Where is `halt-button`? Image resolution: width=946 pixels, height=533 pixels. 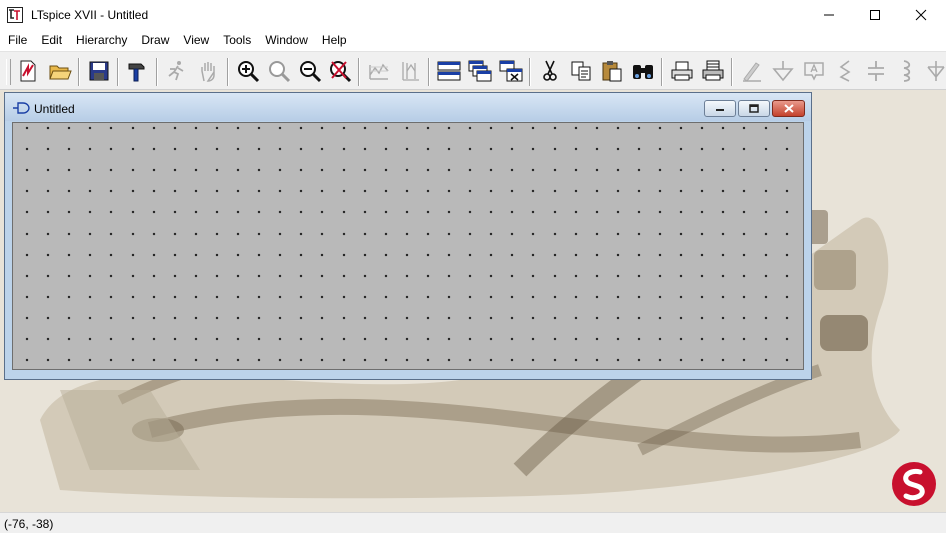
halt-button is located at coordinates (209, 71).